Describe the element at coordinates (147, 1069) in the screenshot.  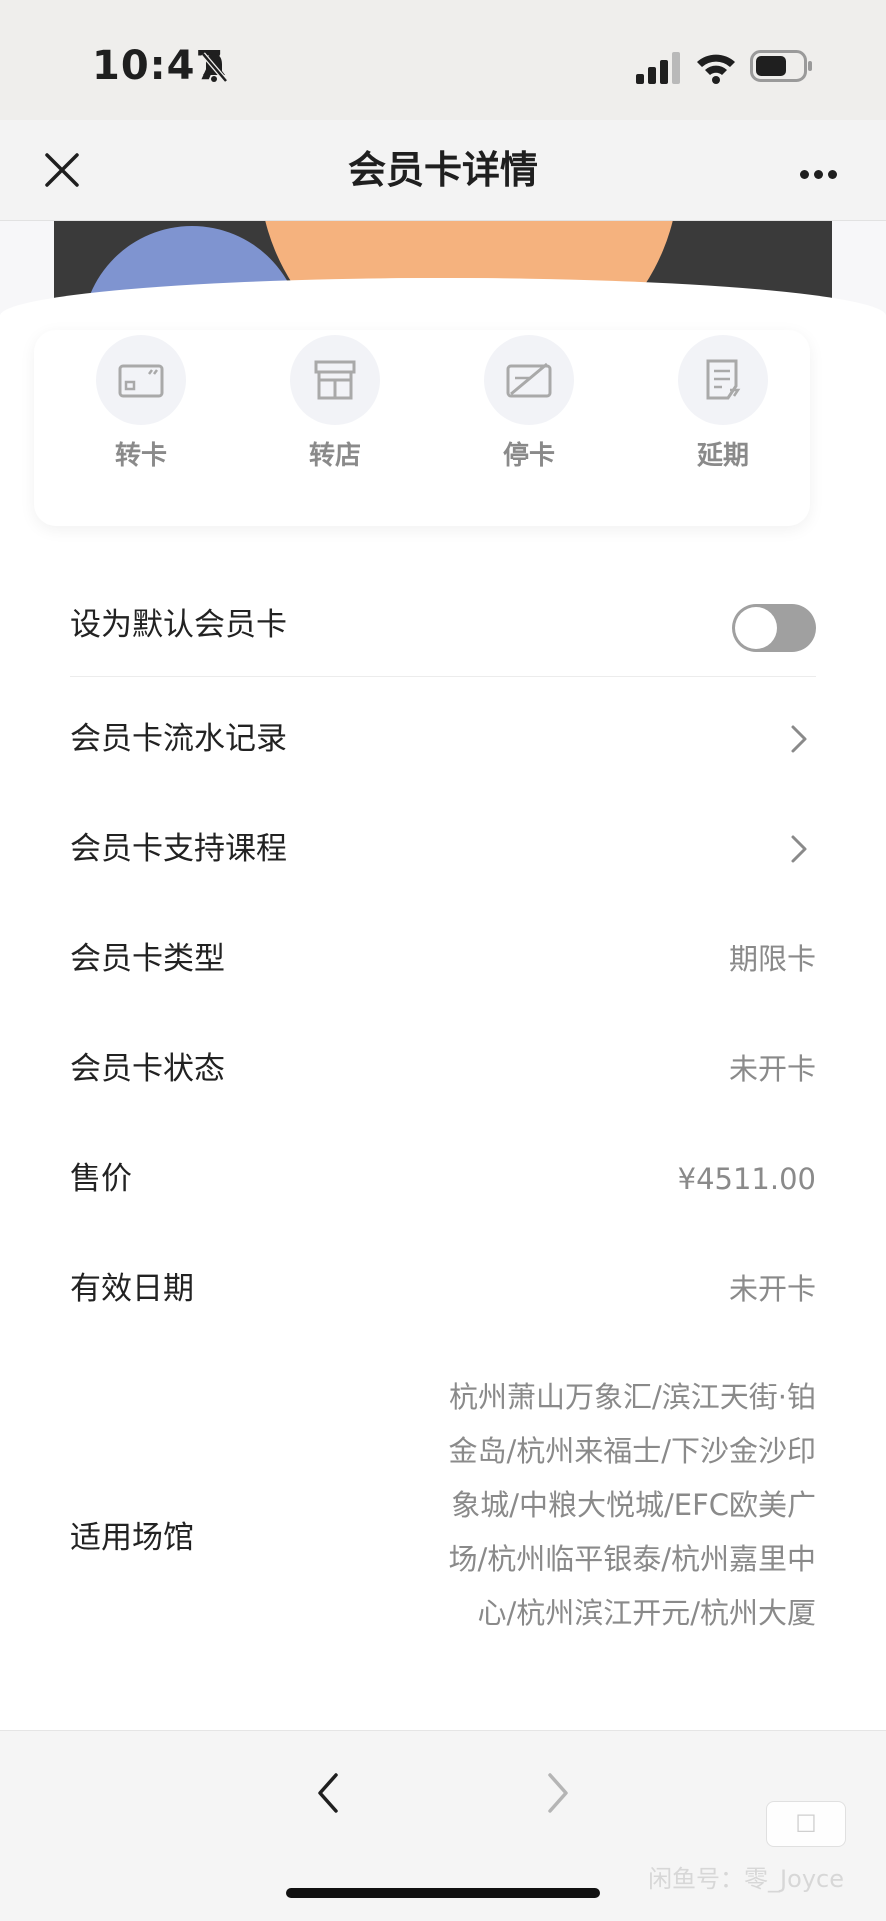
I see `card-status-label: 会员卡状态` at that location.